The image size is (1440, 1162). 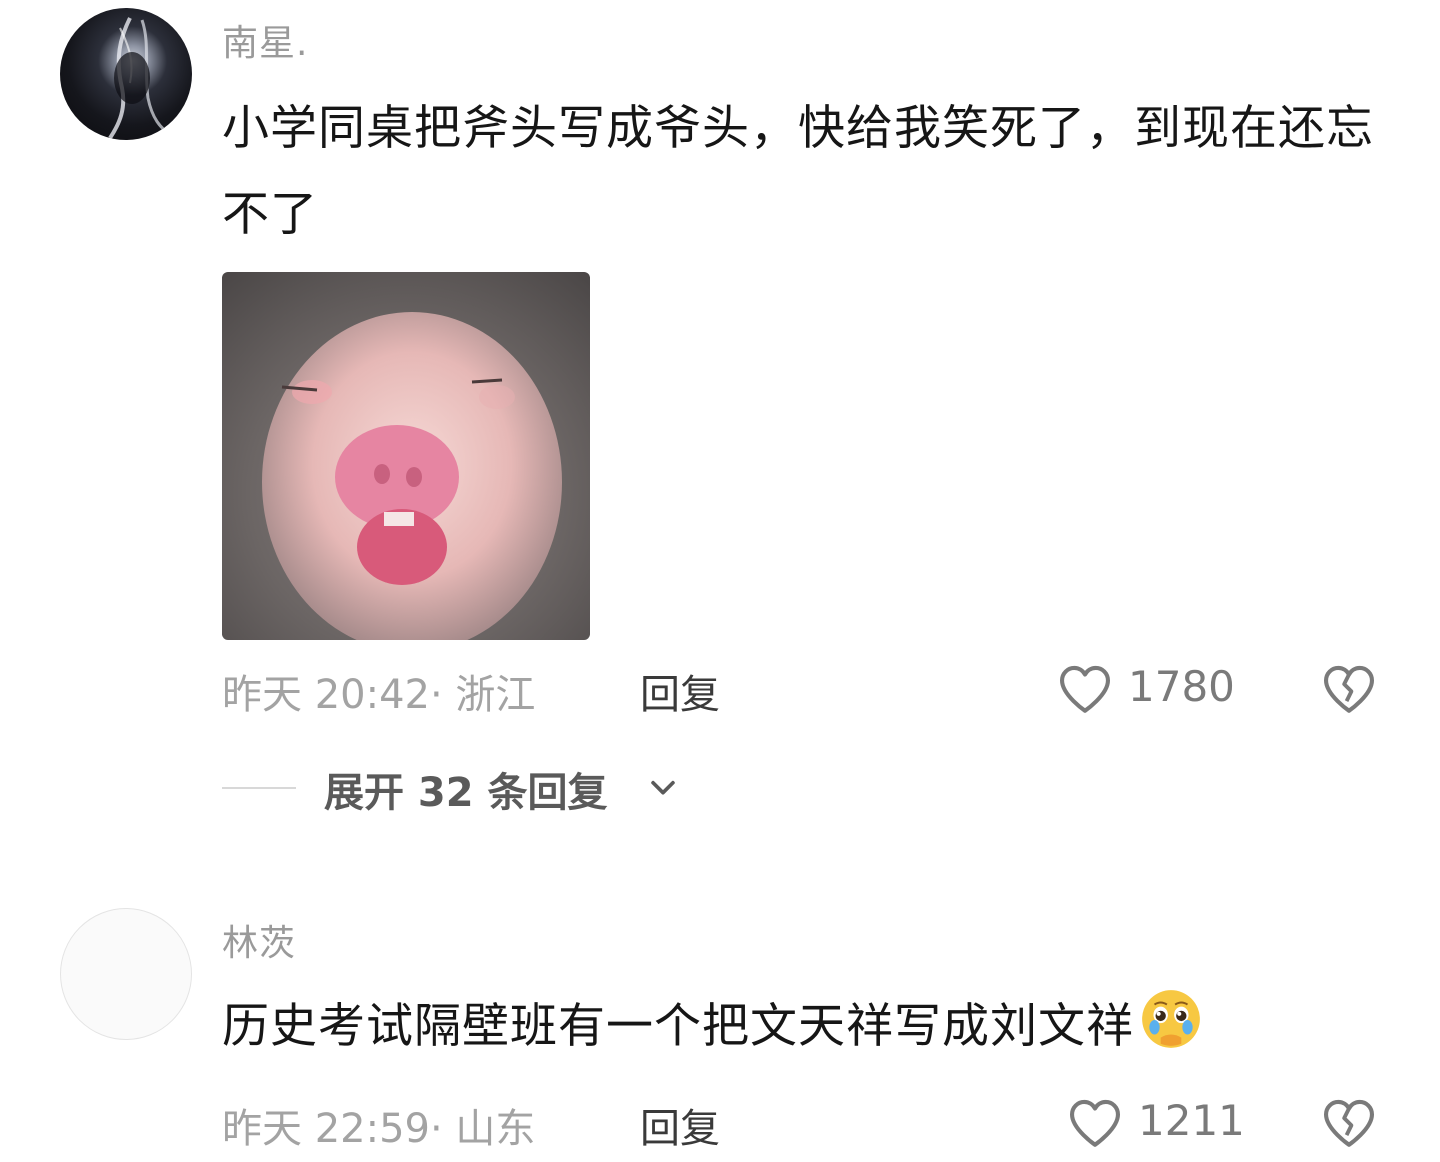 What do you see at coordinates (140, 78) in the screenshot?
I see `avatar-image` at bounding box center [140, 78].